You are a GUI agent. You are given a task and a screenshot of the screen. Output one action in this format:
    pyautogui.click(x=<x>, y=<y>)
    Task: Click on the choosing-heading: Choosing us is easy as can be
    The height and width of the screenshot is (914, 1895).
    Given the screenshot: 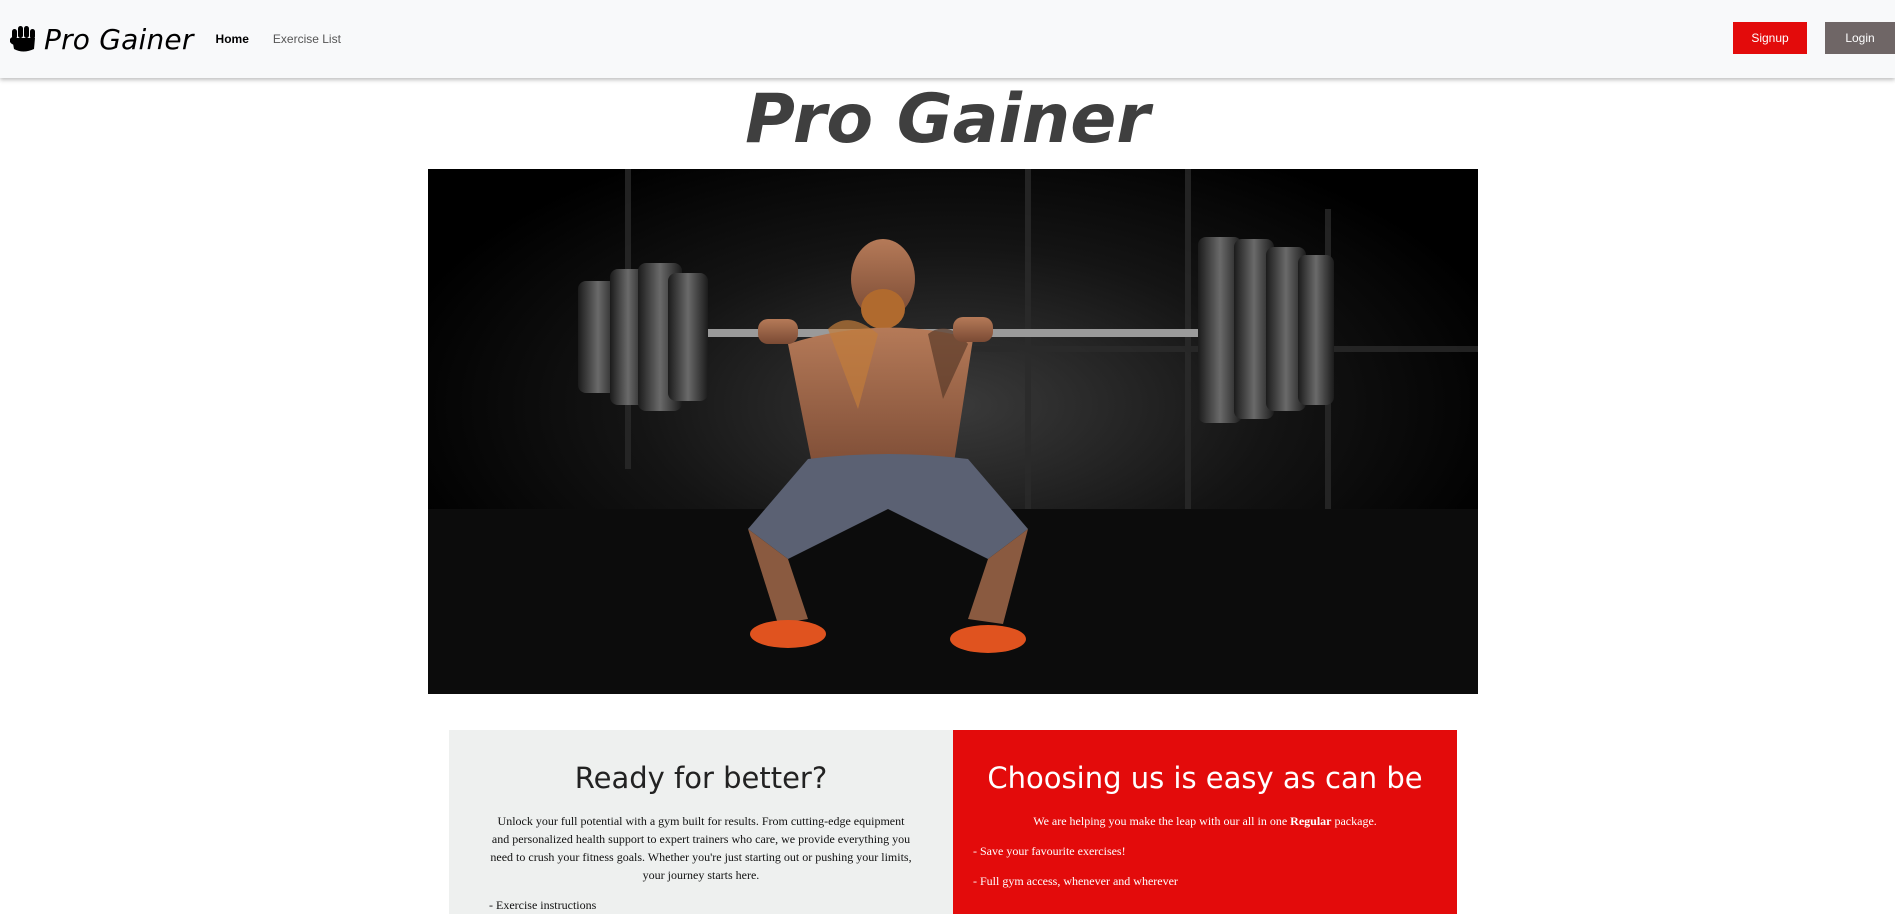 What is the action you would take?
    pyautogui.click(x=1205, y=778)
    